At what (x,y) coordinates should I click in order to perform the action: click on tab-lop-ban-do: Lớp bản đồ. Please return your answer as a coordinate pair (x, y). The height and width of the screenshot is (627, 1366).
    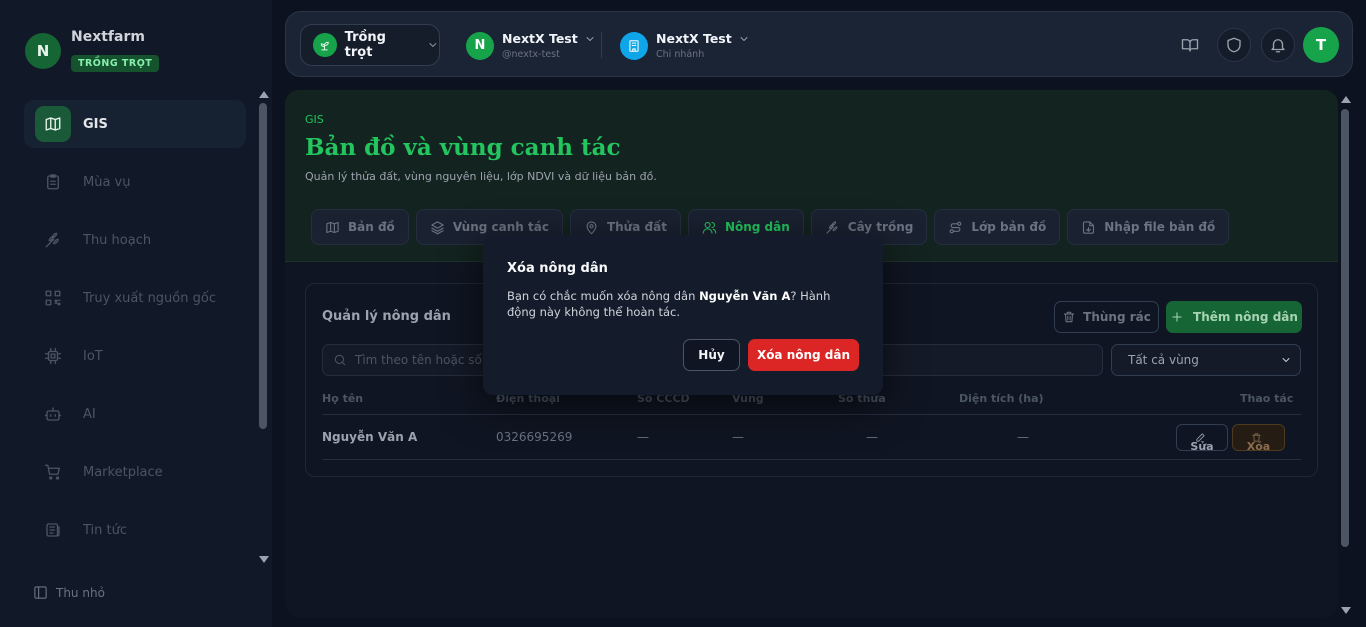
    Looking at the image, I should click on (997, 227).